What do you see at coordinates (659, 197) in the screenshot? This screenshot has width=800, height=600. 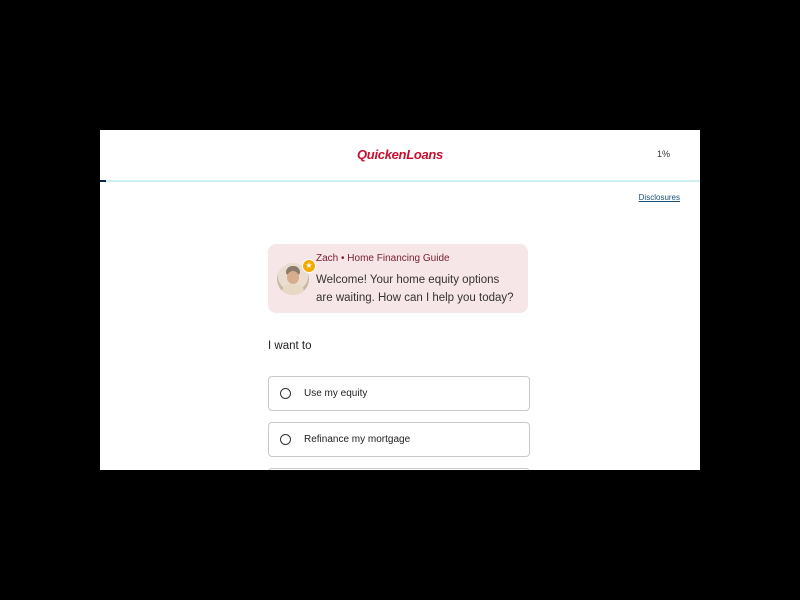 I see `disclosures-link: Disclosures` at bounding box center [659, 197].